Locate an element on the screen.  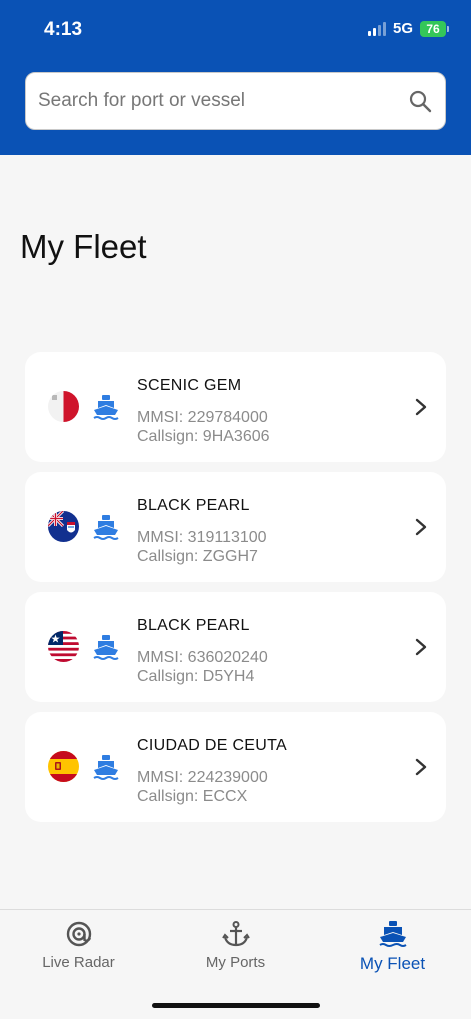
battery-icon: 76 is located at coordinates (434, 28).